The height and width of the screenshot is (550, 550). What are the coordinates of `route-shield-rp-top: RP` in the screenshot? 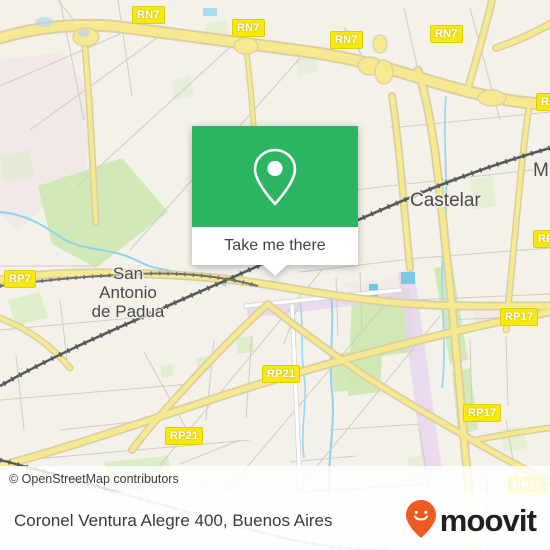 It's located at (543, 102).